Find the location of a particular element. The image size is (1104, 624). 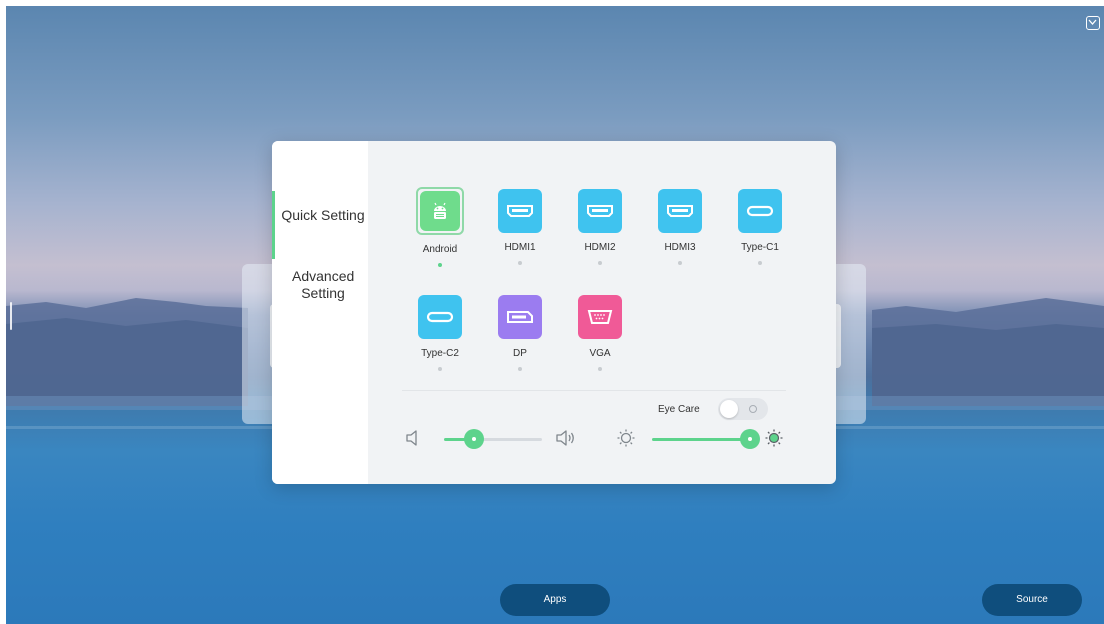

source-dp: DP is located at coordinates (520, 333).